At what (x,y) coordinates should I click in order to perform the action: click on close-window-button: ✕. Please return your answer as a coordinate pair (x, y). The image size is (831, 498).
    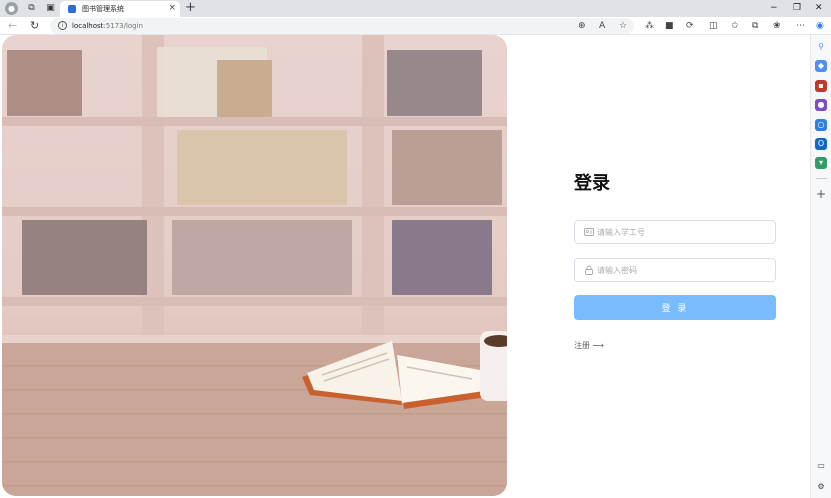
    Looking at the image, I should click on (819, 8).